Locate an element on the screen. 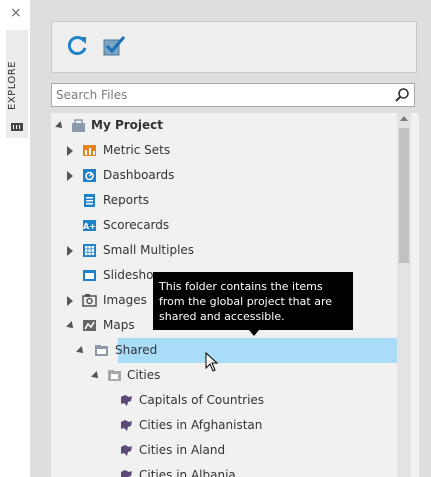 The image size is (431, 477). close-icon: × is located at coordinates (16, 13).